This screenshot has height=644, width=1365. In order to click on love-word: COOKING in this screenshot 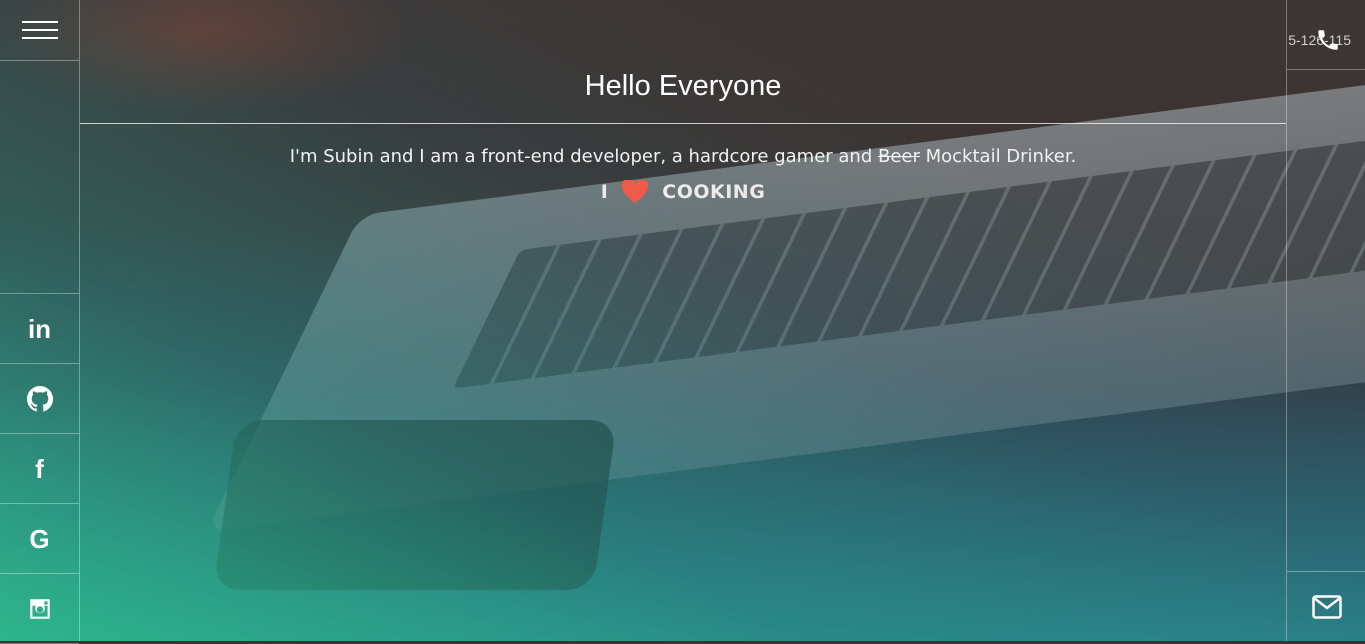, I will do `click(714, 192)`.